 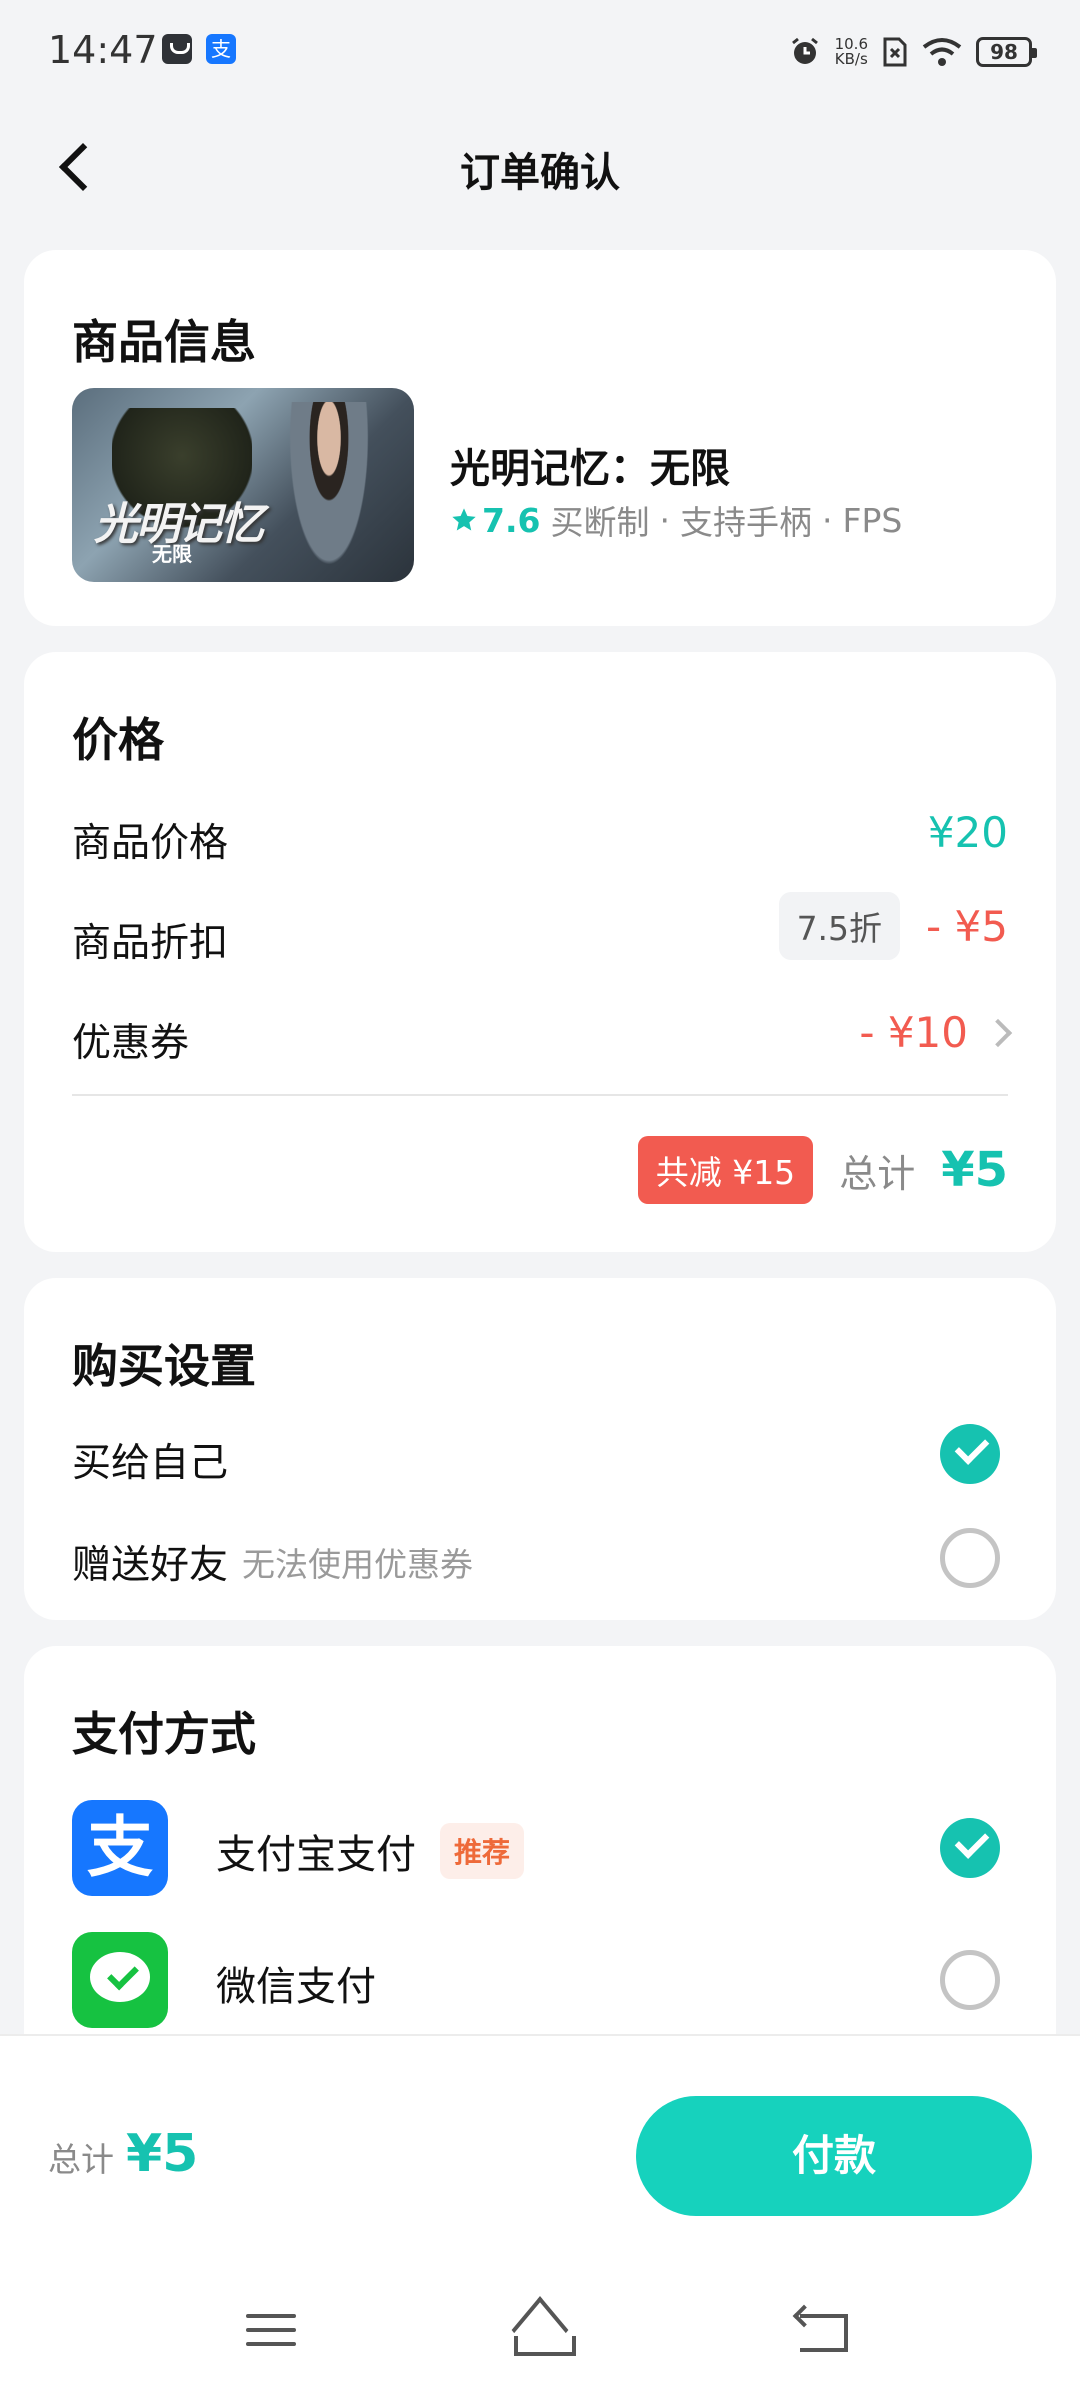 I want to click on menu-icon, so click(x=271, y=2330).